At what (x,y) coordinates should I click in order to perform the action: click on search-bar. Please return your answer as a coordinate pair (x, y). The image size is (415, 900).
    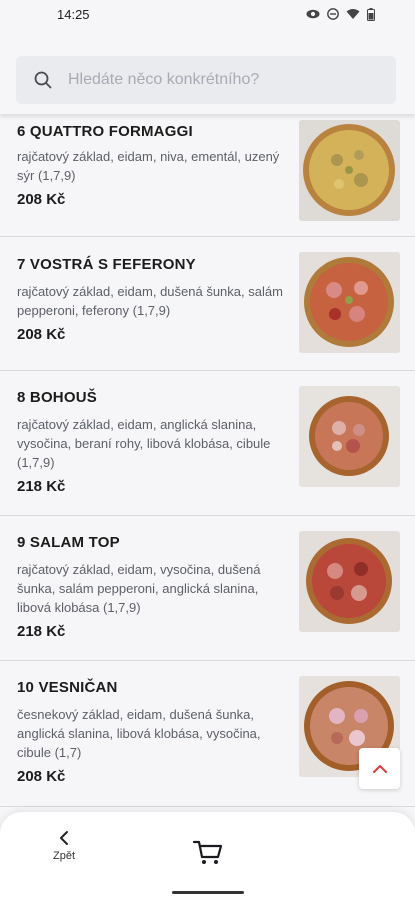
    Looking at the image, I should click on (206, 80).